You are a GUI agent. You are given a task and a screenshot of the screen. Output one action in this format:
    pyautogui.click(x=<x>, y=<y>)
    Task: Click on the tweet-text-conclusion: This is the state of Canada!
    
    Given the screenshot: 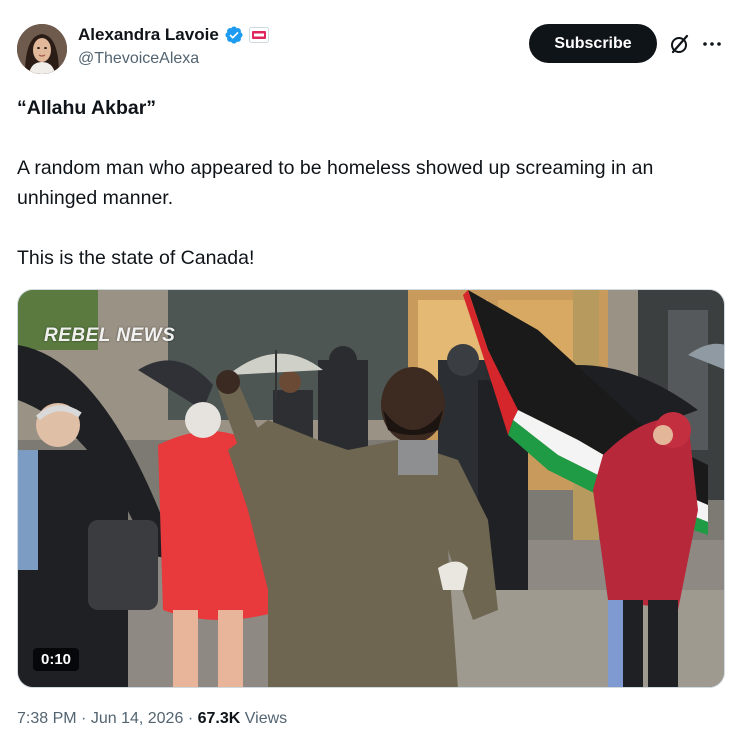 What is the action you would take?
    pyautogui.click(x=136, y=258)
    